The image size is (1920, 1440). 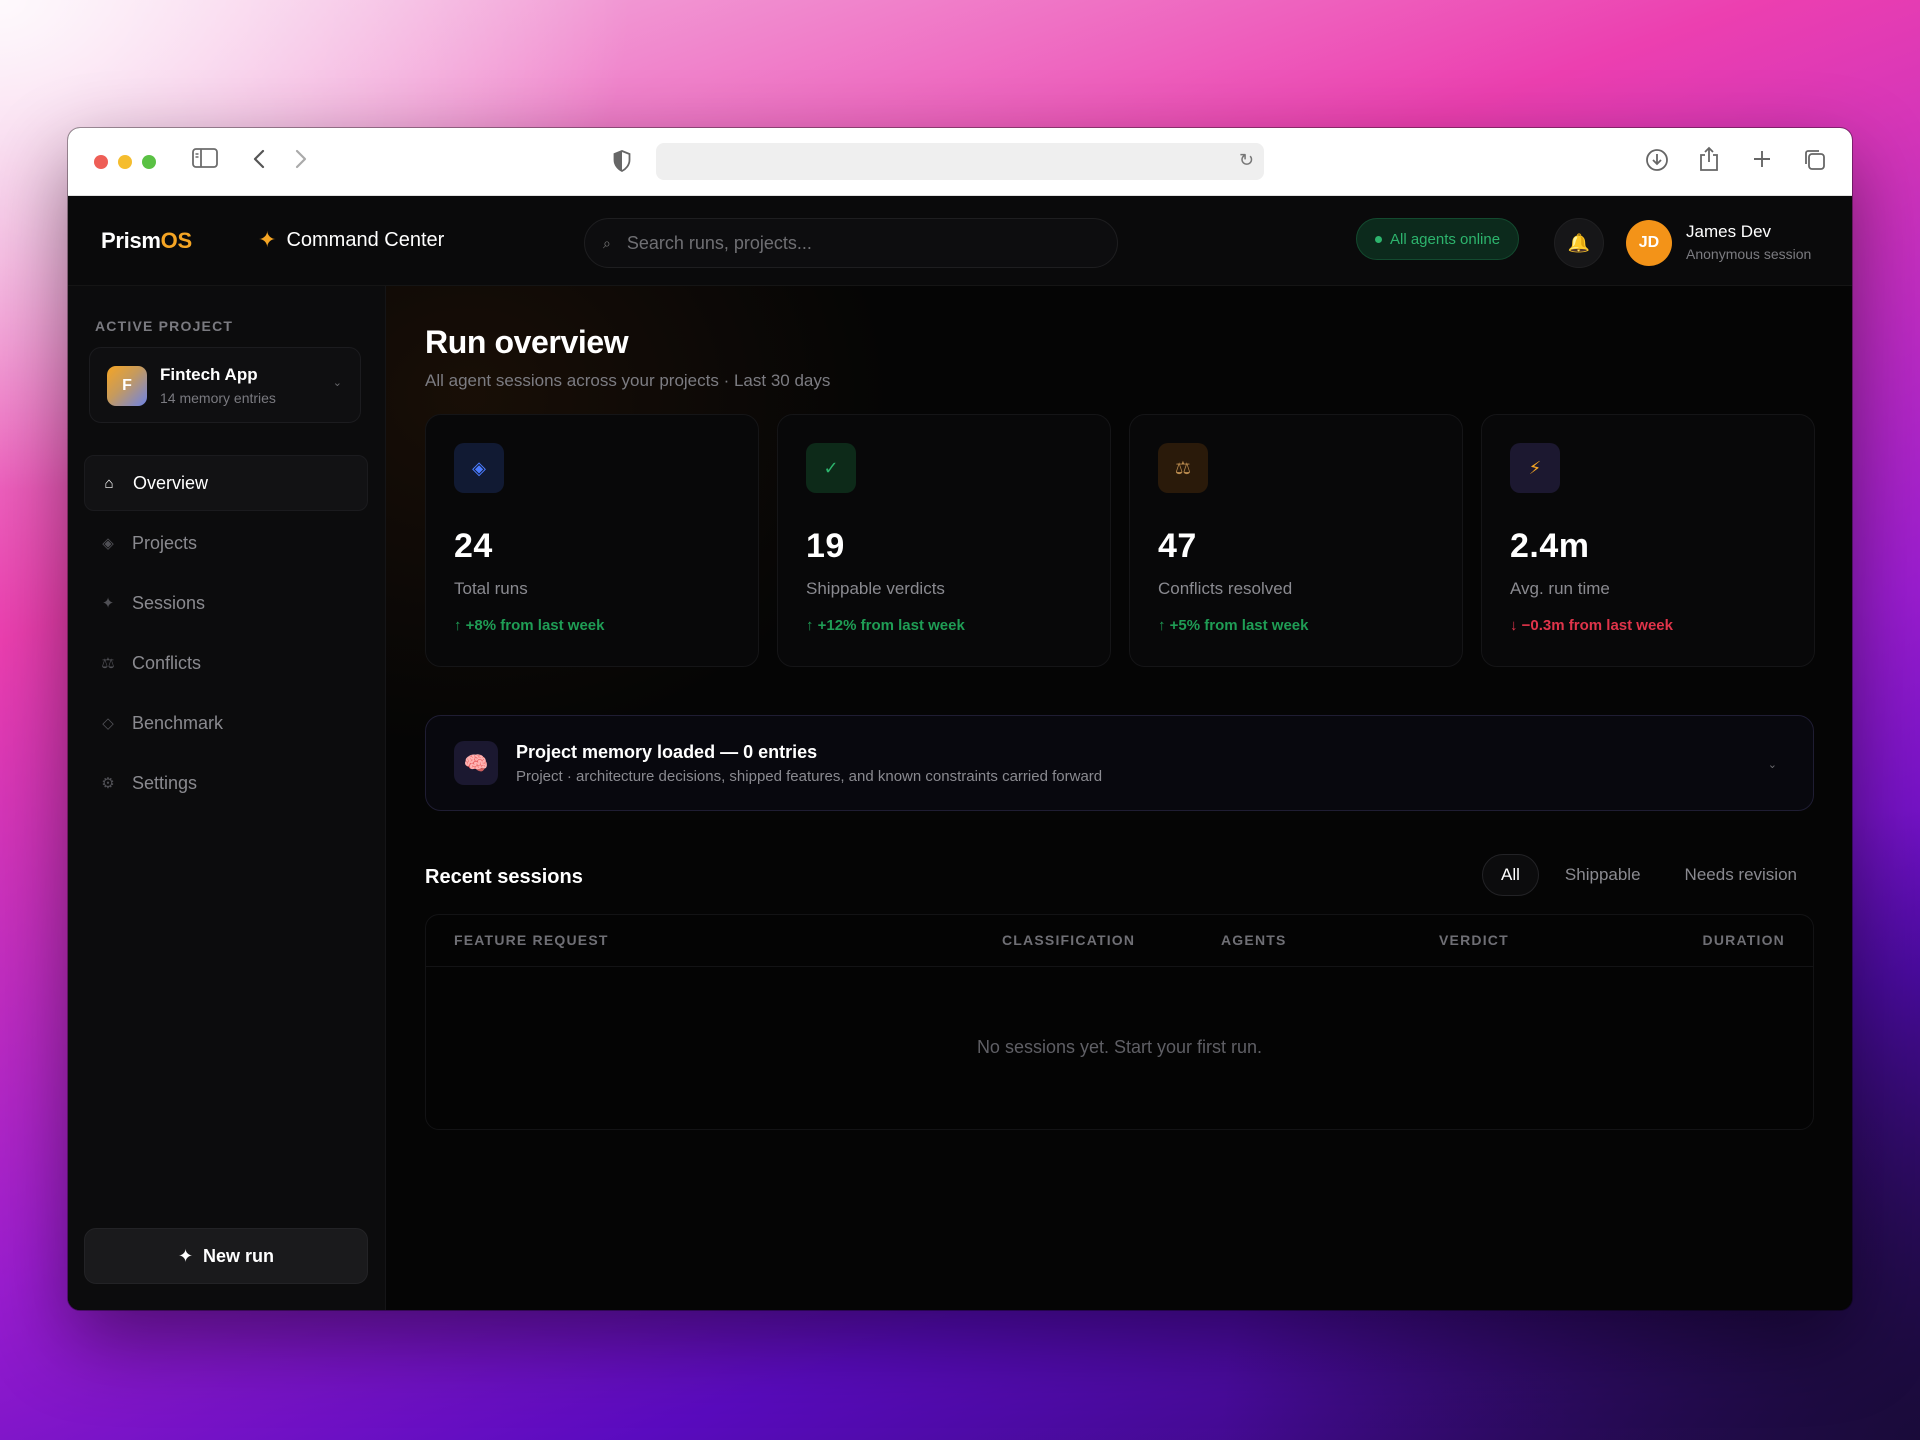 I want to click on stat-delta: ↑ +5% from last week, so click(x=1233, y=625).